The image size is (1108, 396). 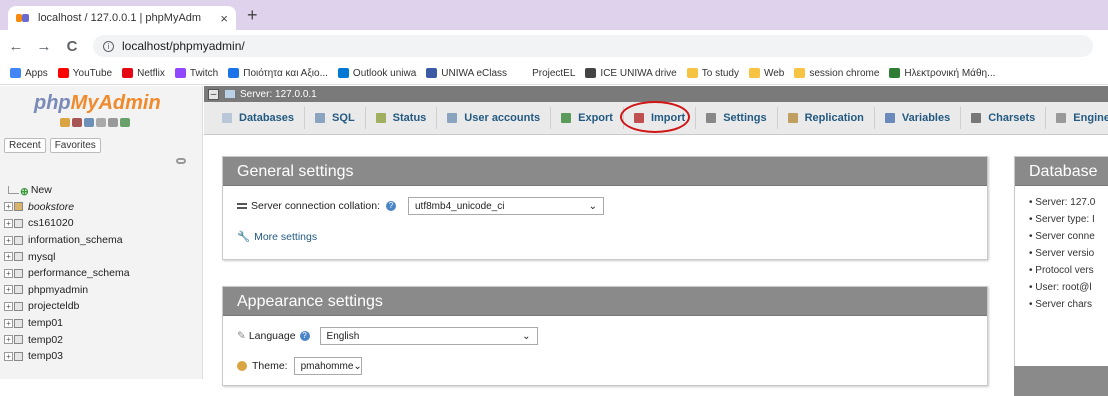 What do you see at coordinates (241, 336) in the screenshot?
I see `language-icon: ✎` at bounding box center [241, 336].